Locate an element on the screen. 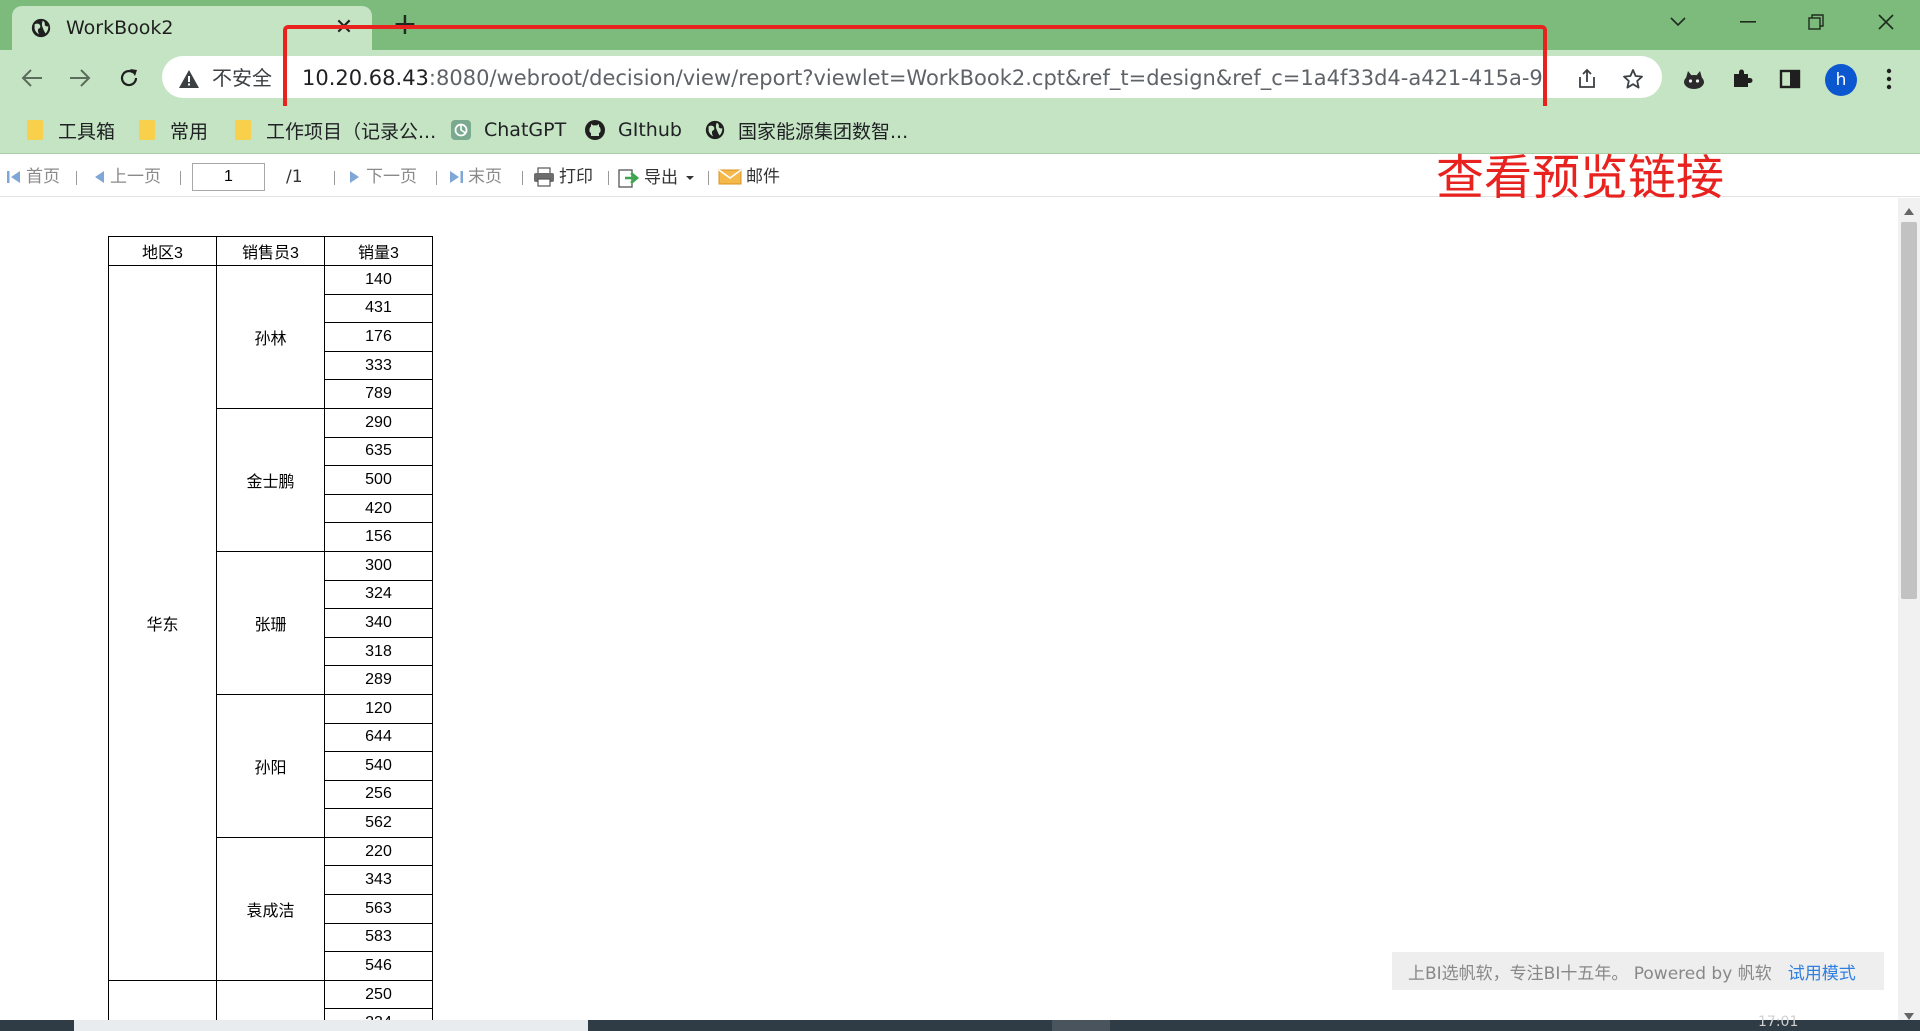 The width and height of the screenshot is (1920, 1031). tab-search-chevron-icon is located at coordinates (1678, 22).